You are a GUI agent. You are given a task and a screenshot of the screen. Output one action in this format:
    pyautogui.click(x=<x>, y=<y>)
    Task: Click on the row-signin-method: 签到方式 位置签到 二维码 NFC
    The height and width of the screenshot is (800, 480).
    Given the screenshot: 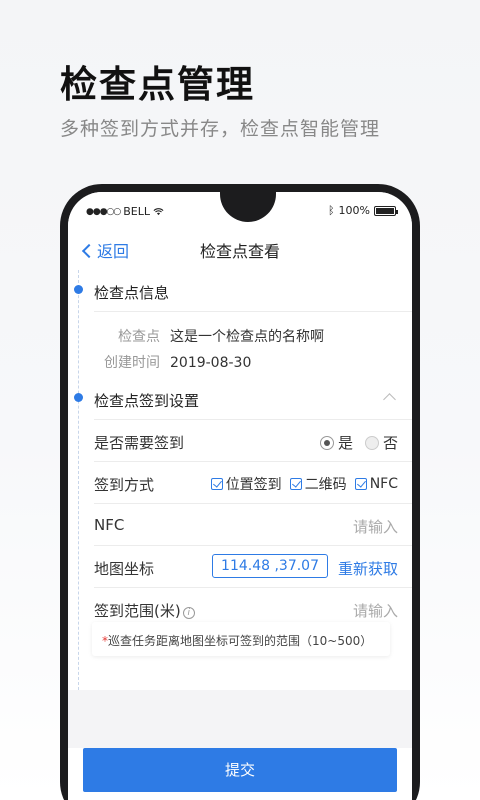 What is the action you would take?
    pyautogui.click(x=253, y=483)
    